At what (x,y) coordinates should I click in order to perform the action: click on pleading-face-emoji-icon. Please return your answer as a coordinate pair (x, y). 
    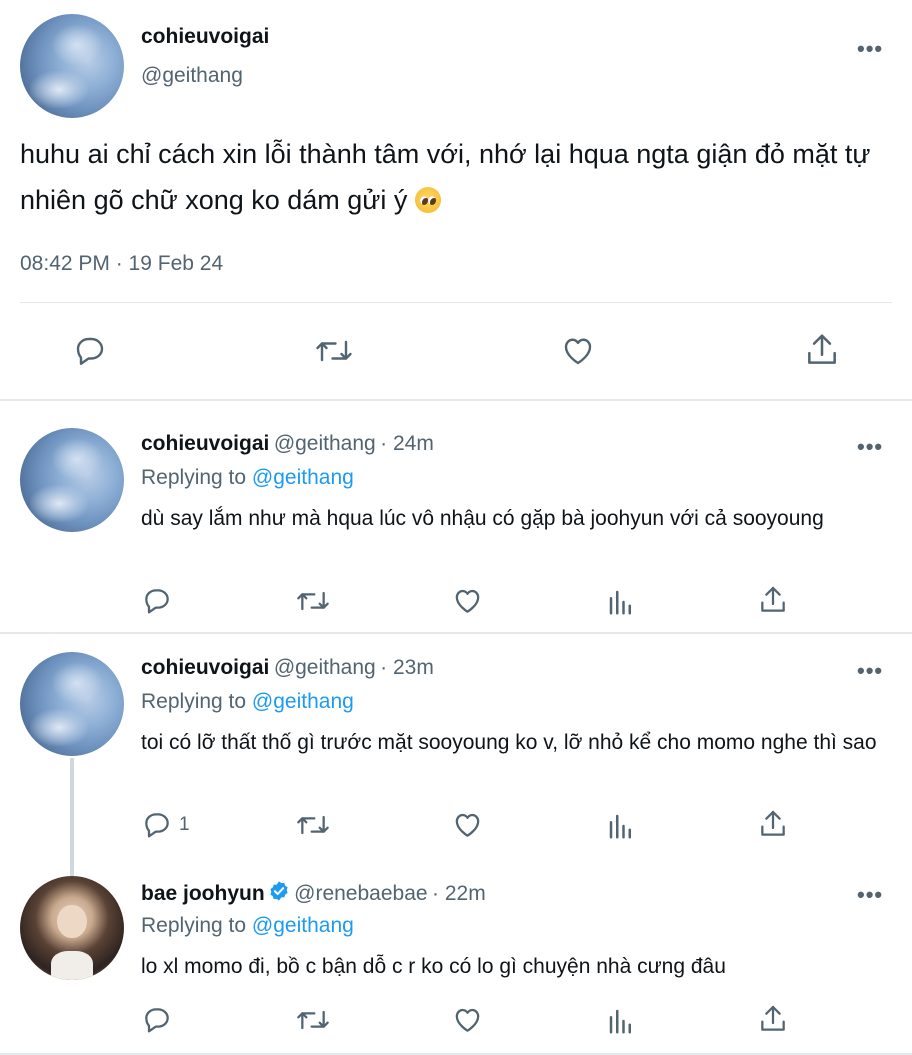
    Looking at the image, I should click on (427, 200).